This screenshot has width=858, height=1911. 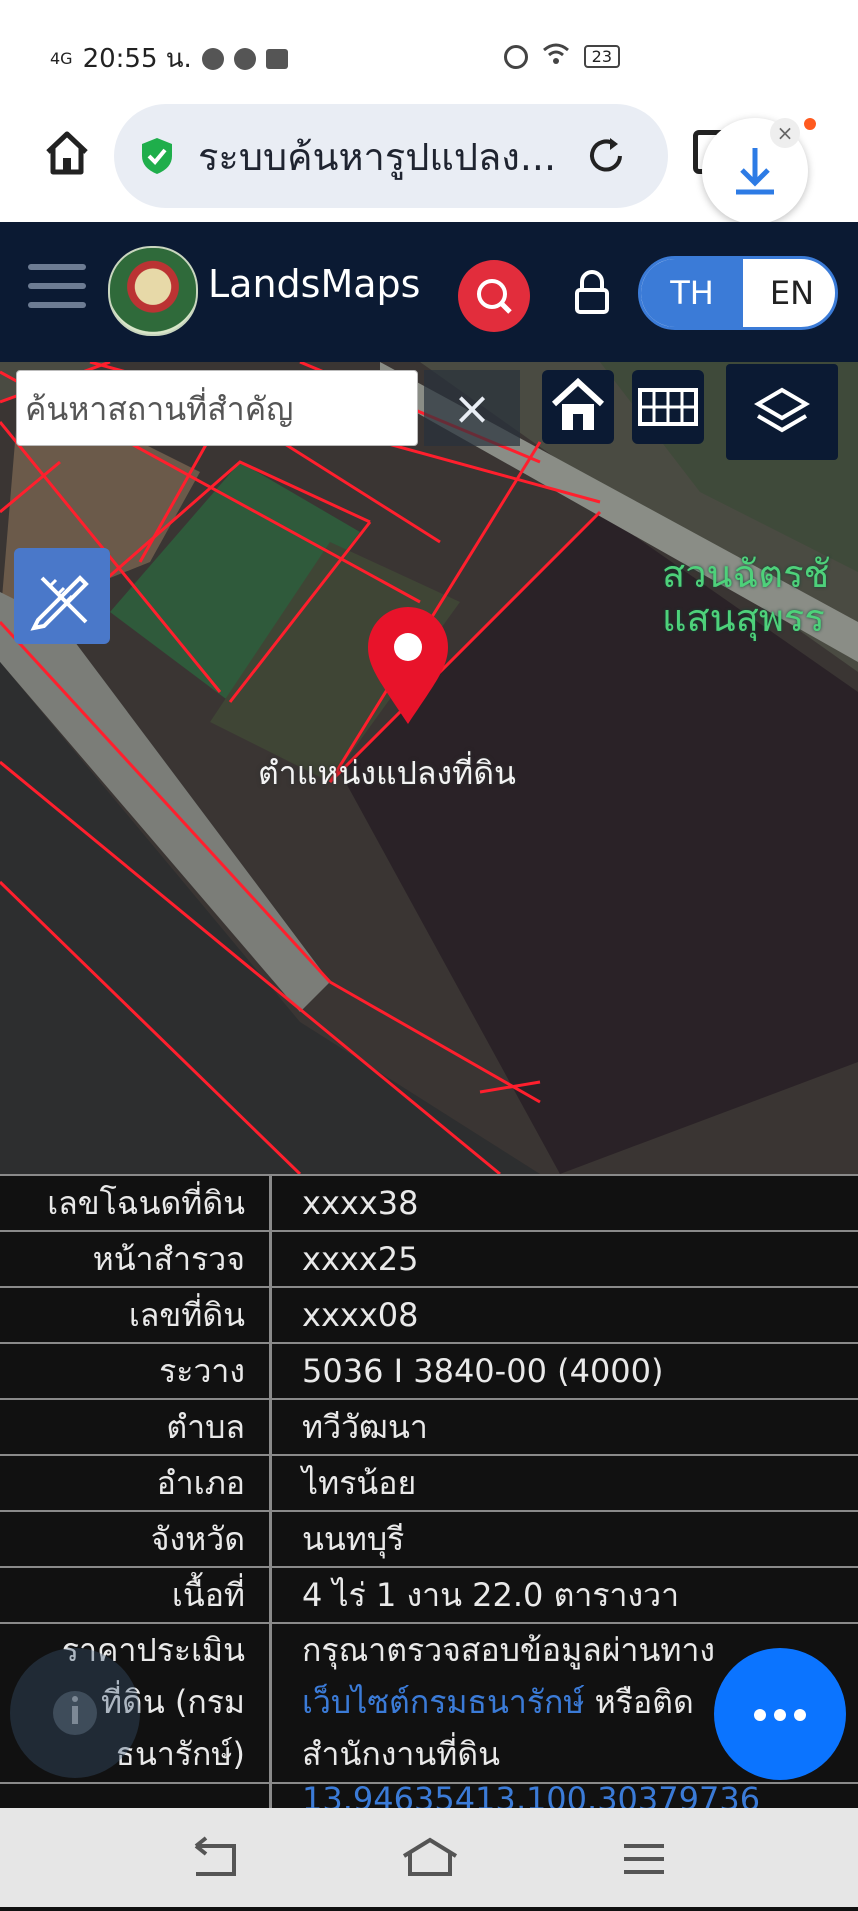 I want to click on shield-check-icon, so click(x=157, y=156).